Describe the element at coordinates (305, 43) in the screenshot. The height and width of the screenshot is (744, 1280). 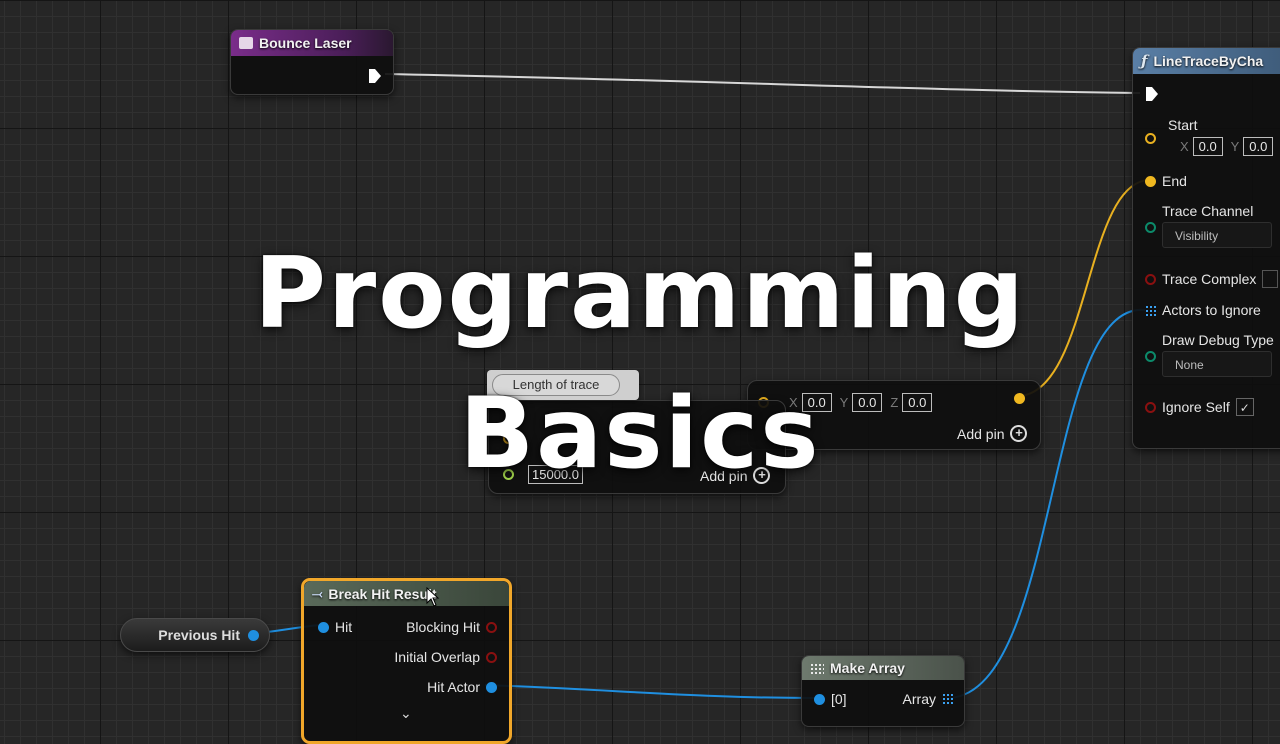
I see `bounce-laser-title: Bounce Laser` at that location.